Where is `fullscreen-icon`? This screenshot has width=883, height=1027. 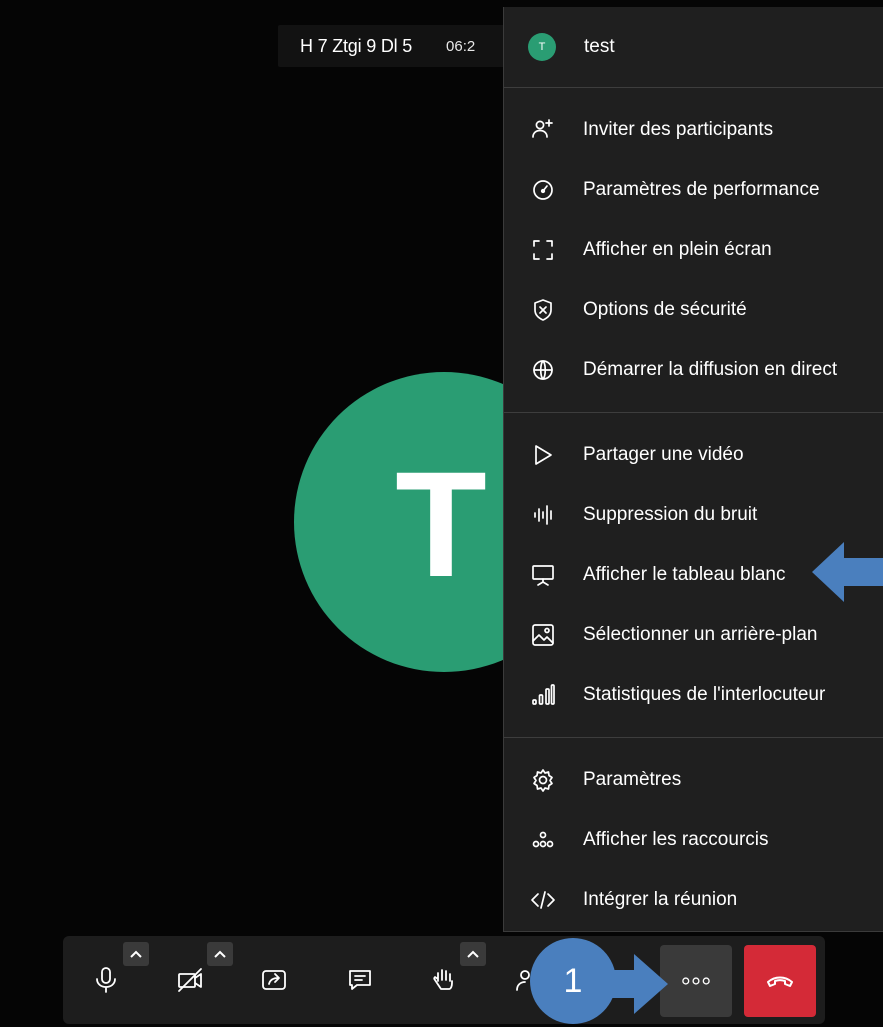 fullscreen-icon is located at coordinates (543, 250).